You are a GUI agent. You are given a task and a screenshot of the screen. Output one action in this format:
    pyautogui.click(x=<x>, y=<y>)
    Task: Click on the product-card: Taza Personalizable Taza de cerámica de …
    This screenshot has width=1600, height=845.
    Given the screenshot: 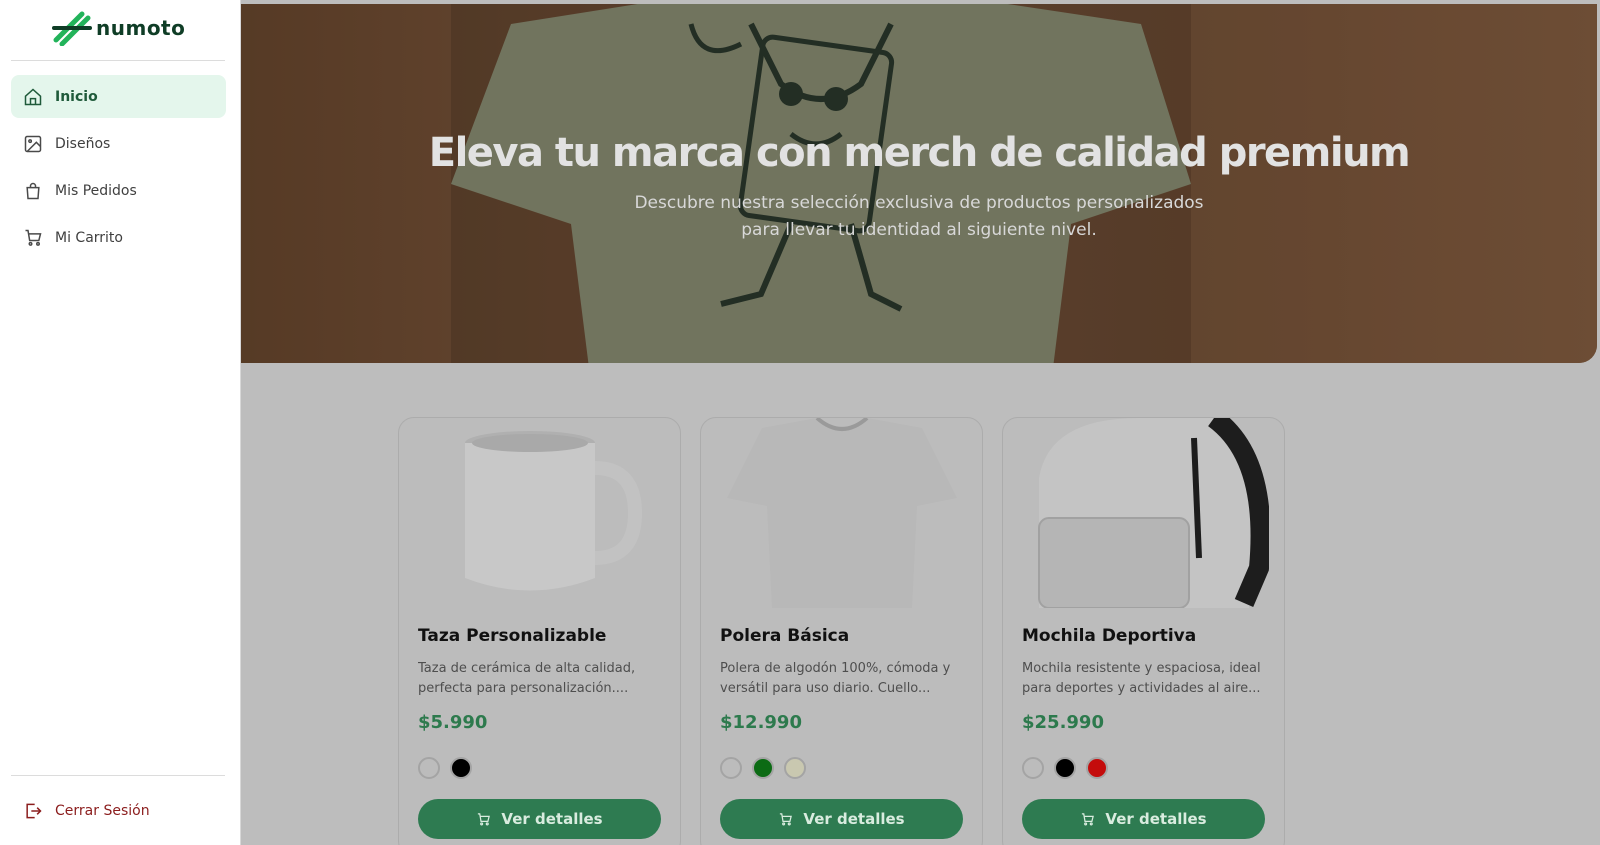 What is the action you would take?
    pyautogui.click(x=539, y=631)
    